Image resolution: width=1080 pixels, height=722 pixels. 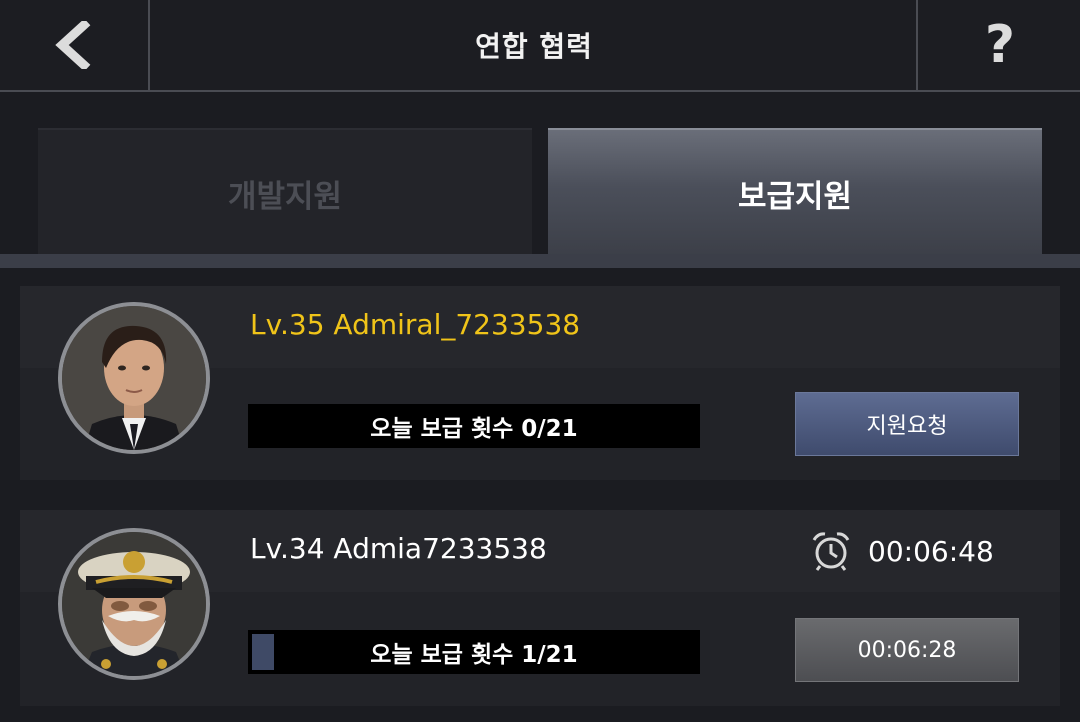 I want to click on timer-text: 00:06:48, so click(x=931, y=551).